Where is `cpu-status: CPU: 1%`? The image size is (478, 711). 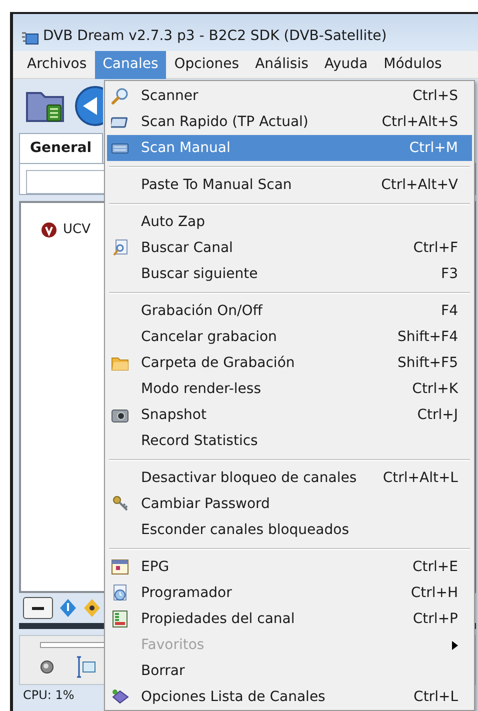 cpu-status: CPU: 1% is located at coordinates (48, 695).